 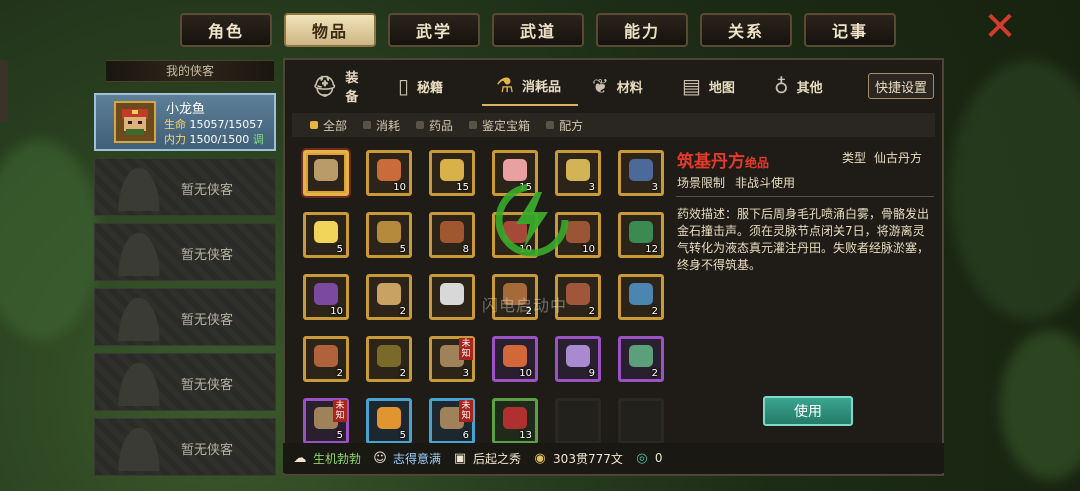 What do you see at coordinates (406, 458) in the screenshot?
I see `status-mood: ☺ 志得意满` at bounding box center [406, 458].